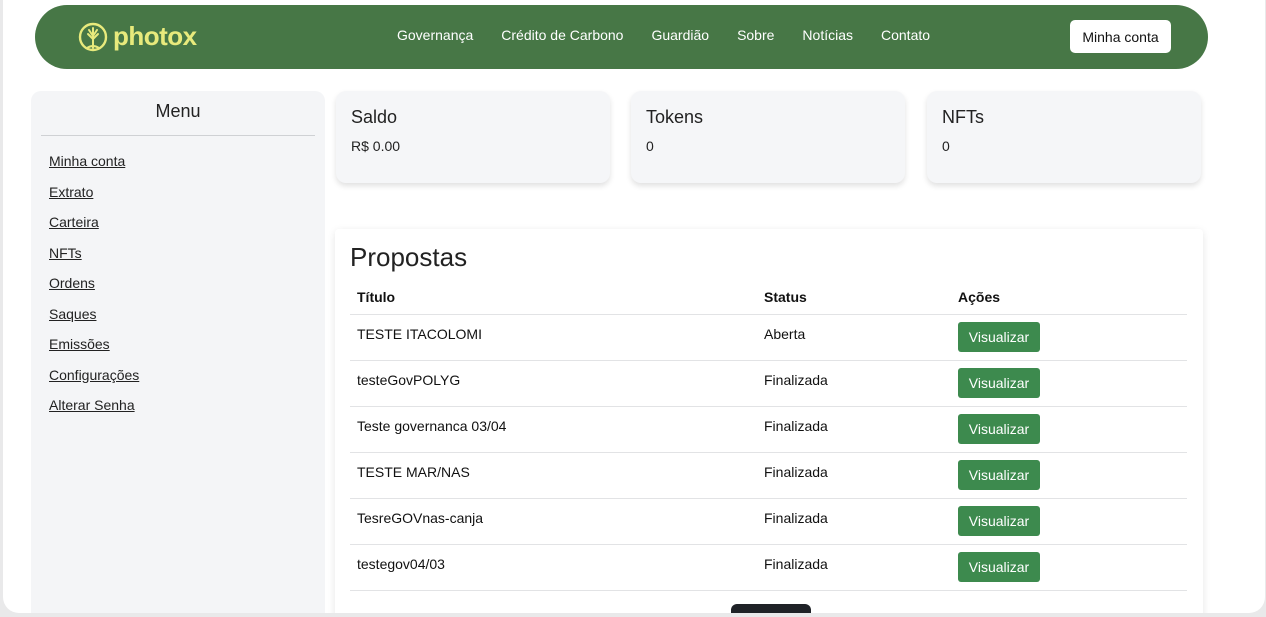 The width and height of the screenshot is (1266, 617). I want to click on sidebar-item-carteira: Carteira, so click(187, 228).